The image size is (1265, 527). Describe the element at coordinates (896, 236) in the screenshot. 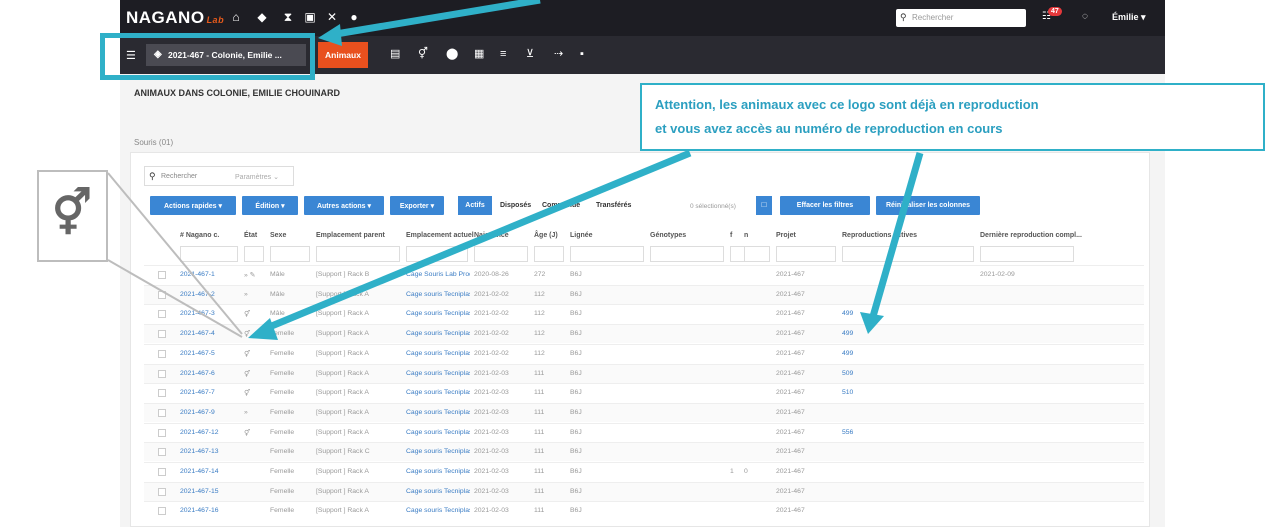

I see `arrow-repro` at that location.